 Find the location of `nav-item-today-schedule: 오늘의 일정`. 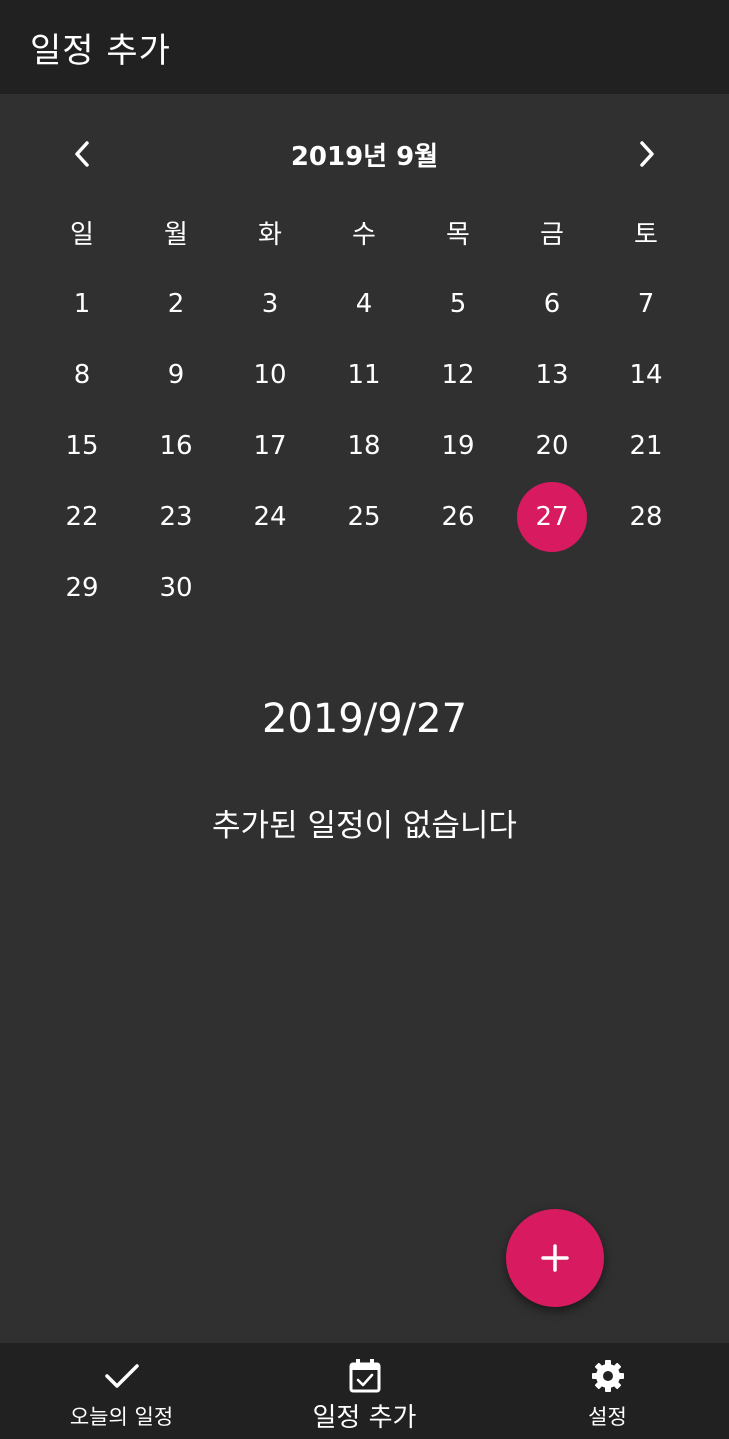

nav-item-today-schedule: 오늘의 일정 is located at coordinates (121, 1391).